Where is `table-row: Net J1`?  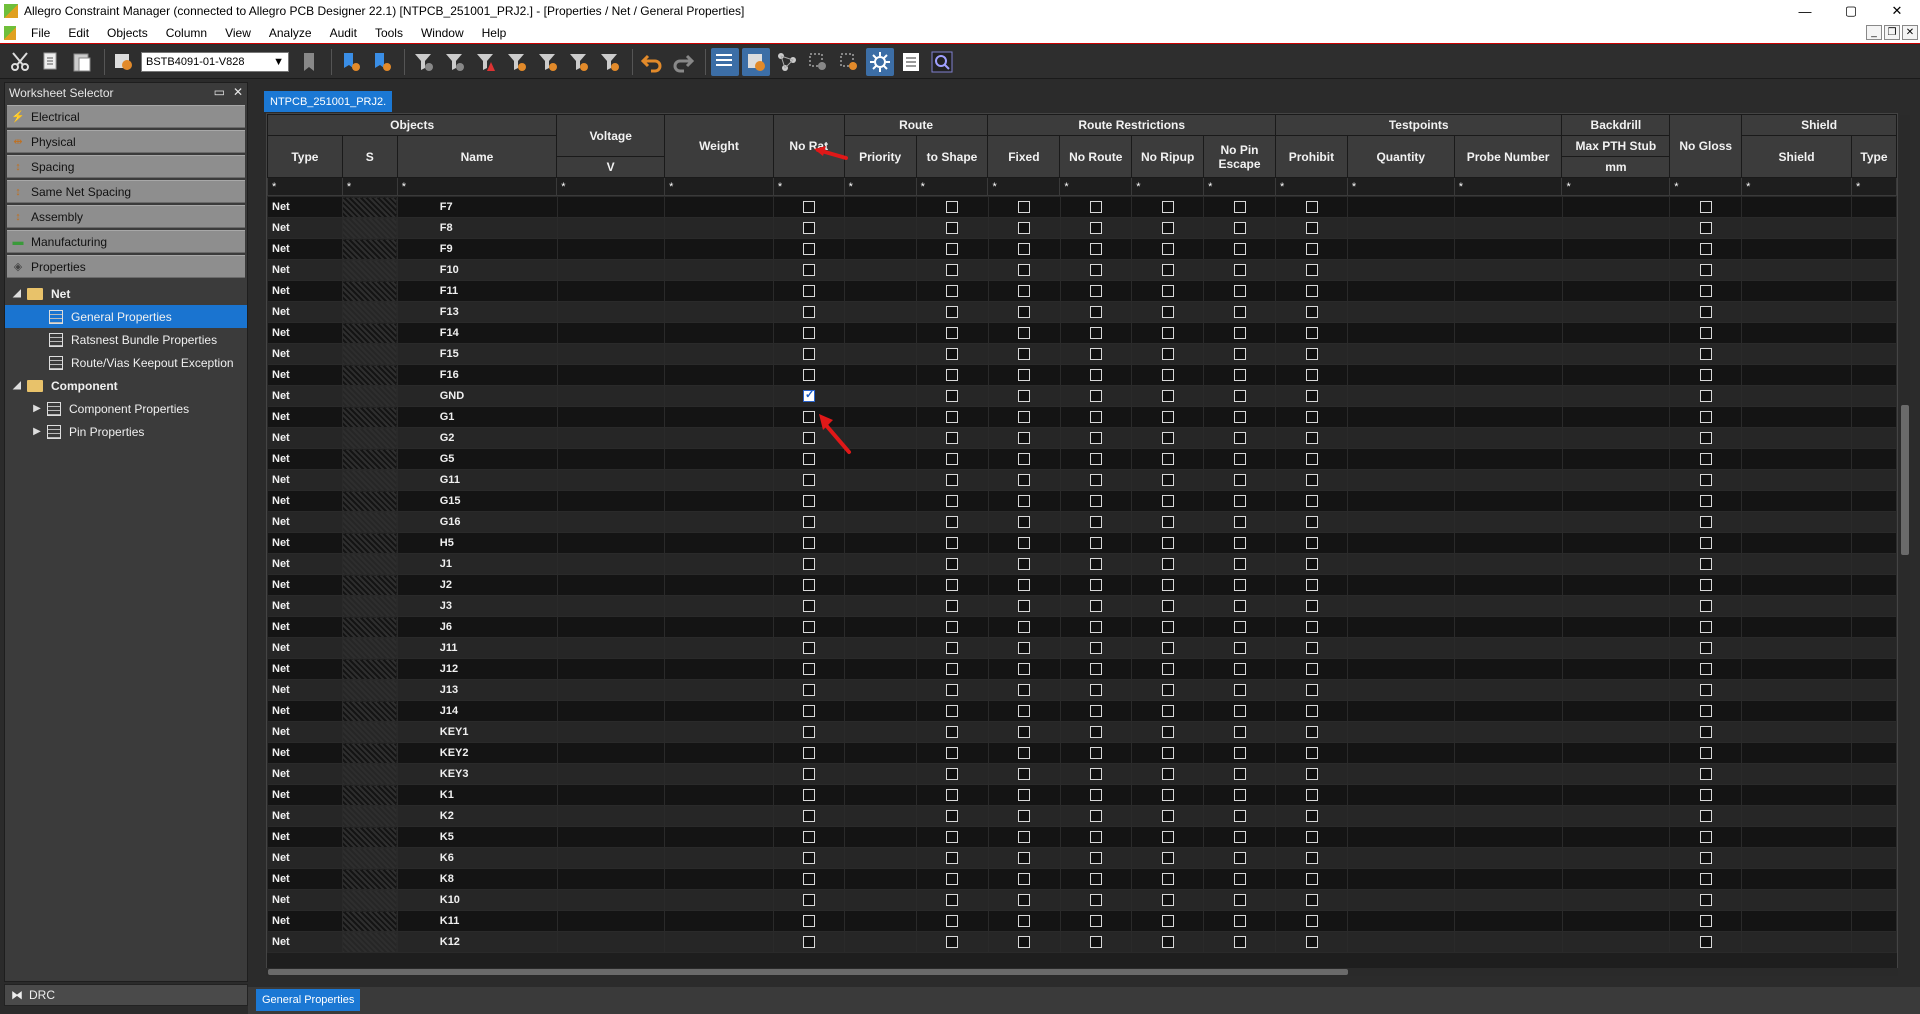 table-row: Net J1 is located at coordinates (1082, 564).